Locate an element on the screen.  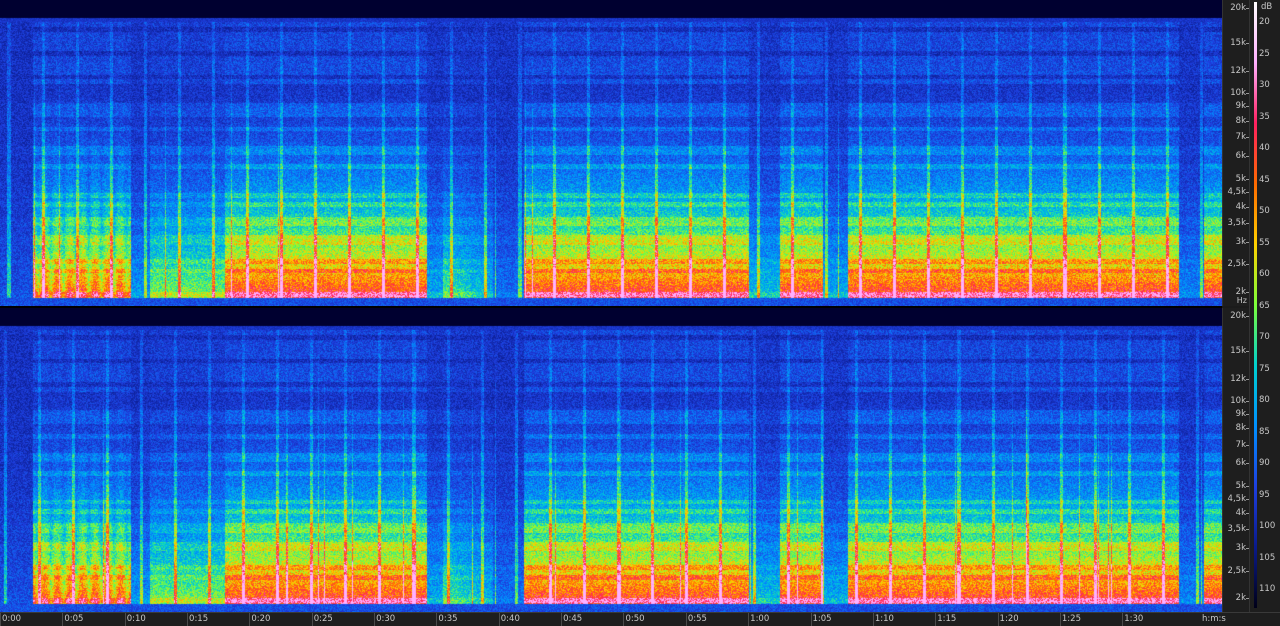
db-label: 60 is located at coordinates (1264, 274).